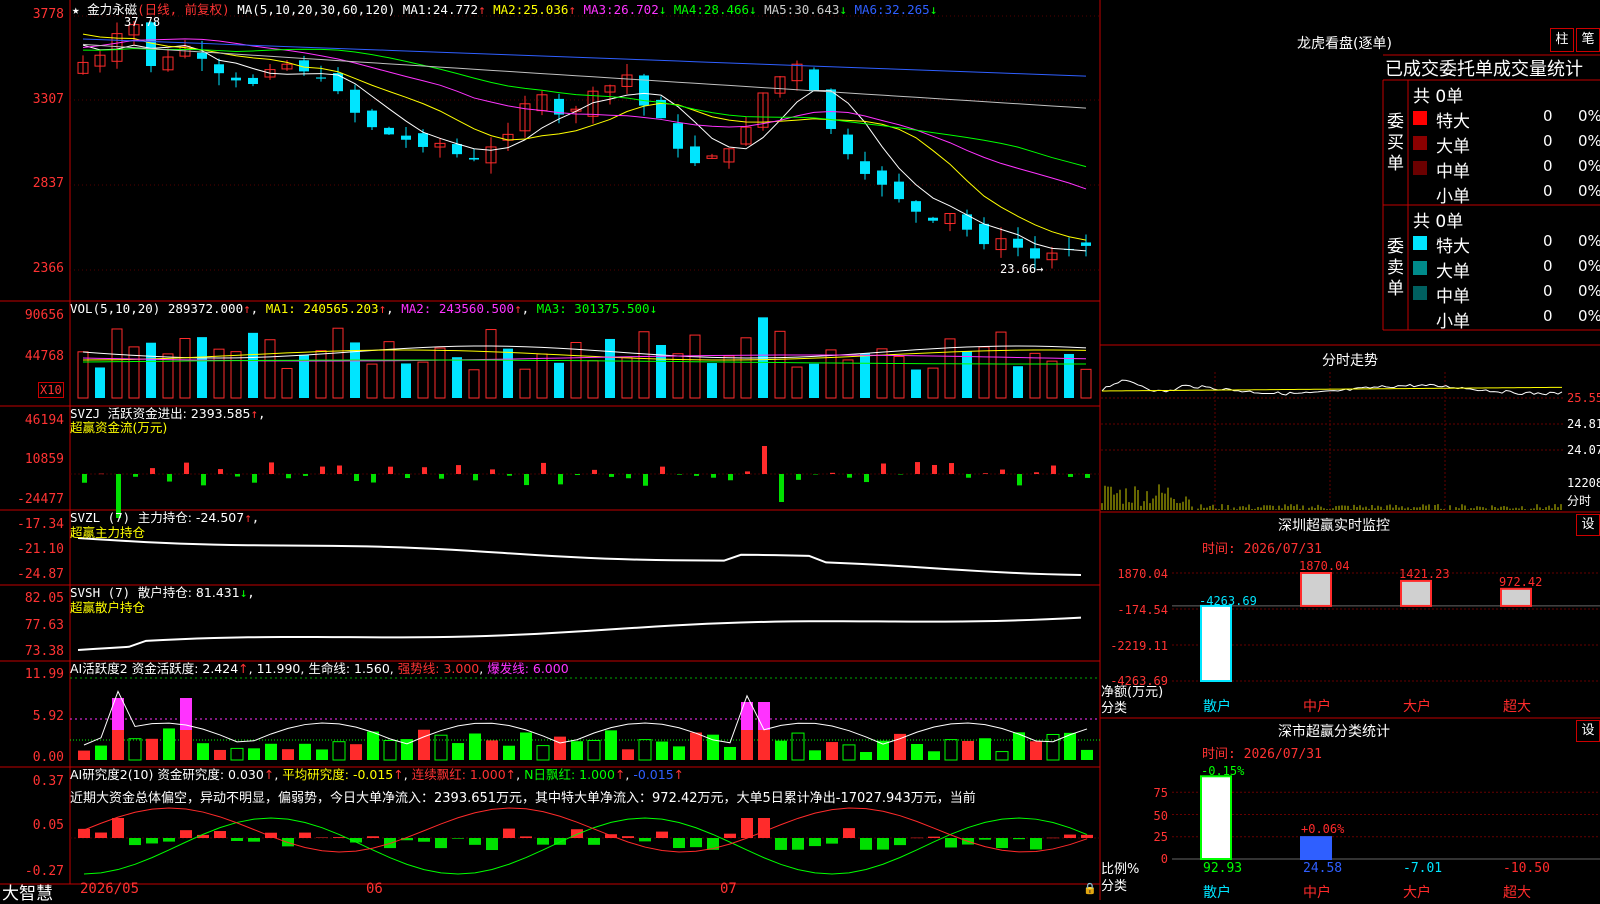 Image resolution: width=1600 pixels, height=904 pixels. Describe the element at coordinates (458, 308) in the screenshot. I see `vol-ma2: MA2: 243560.500` at that location.